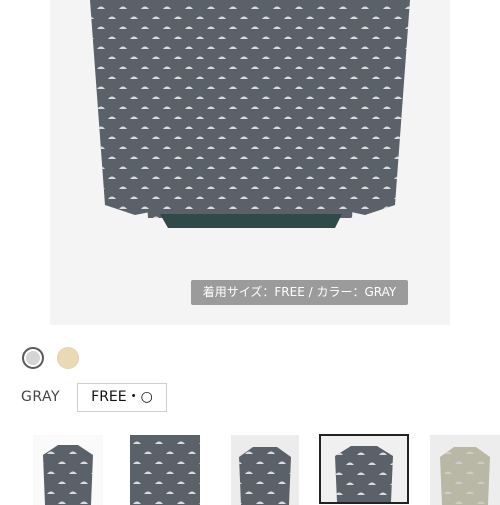 The width and height of the screenshot is (500, 505). I want to click on thumbnail-front-view, so click(68, 470).